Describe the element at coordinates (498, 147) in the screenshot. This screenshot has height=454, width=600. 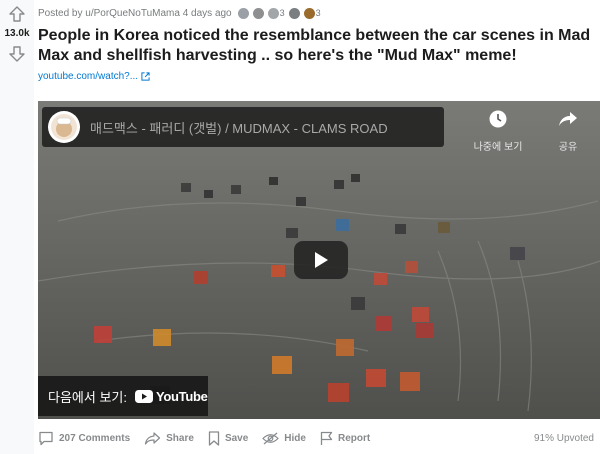
I see `watch-later-label: 나중에 보기` at that location.